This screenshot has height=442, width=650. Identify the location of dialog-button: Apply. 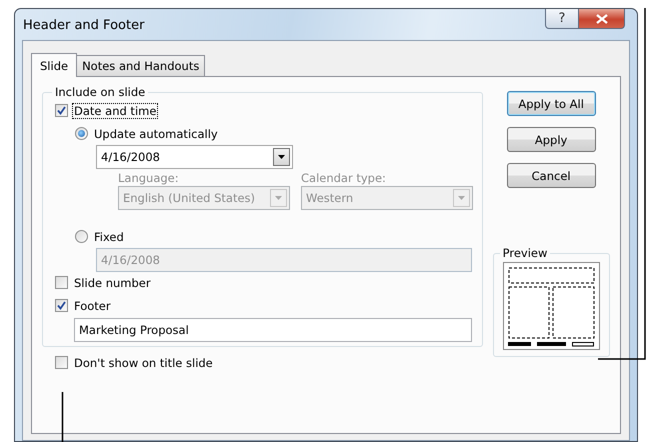
(551, 139).